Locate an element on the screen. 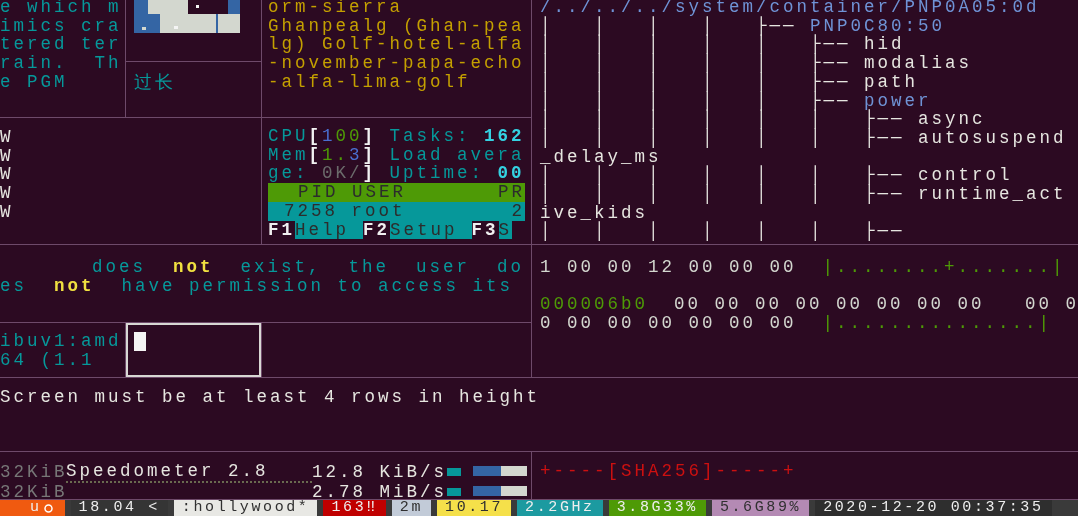 This screenshot has height=516, width=1078. key-label: F2 is located at coordinates (377, 230).